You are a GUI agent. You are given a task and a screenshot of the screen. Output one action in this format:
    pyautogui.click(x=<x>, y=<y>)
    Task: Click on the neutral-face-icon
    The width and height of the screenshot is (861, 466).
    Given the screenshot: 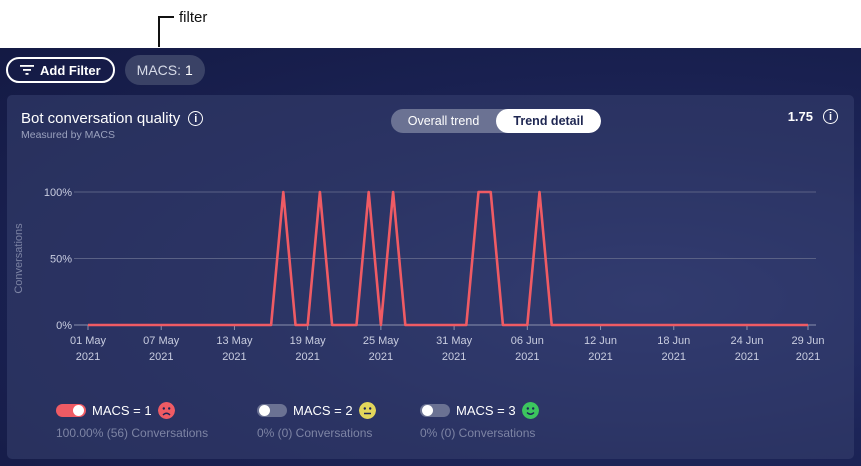 What is the action you would take?
    pyautogui.click(x=367, y=410)
    